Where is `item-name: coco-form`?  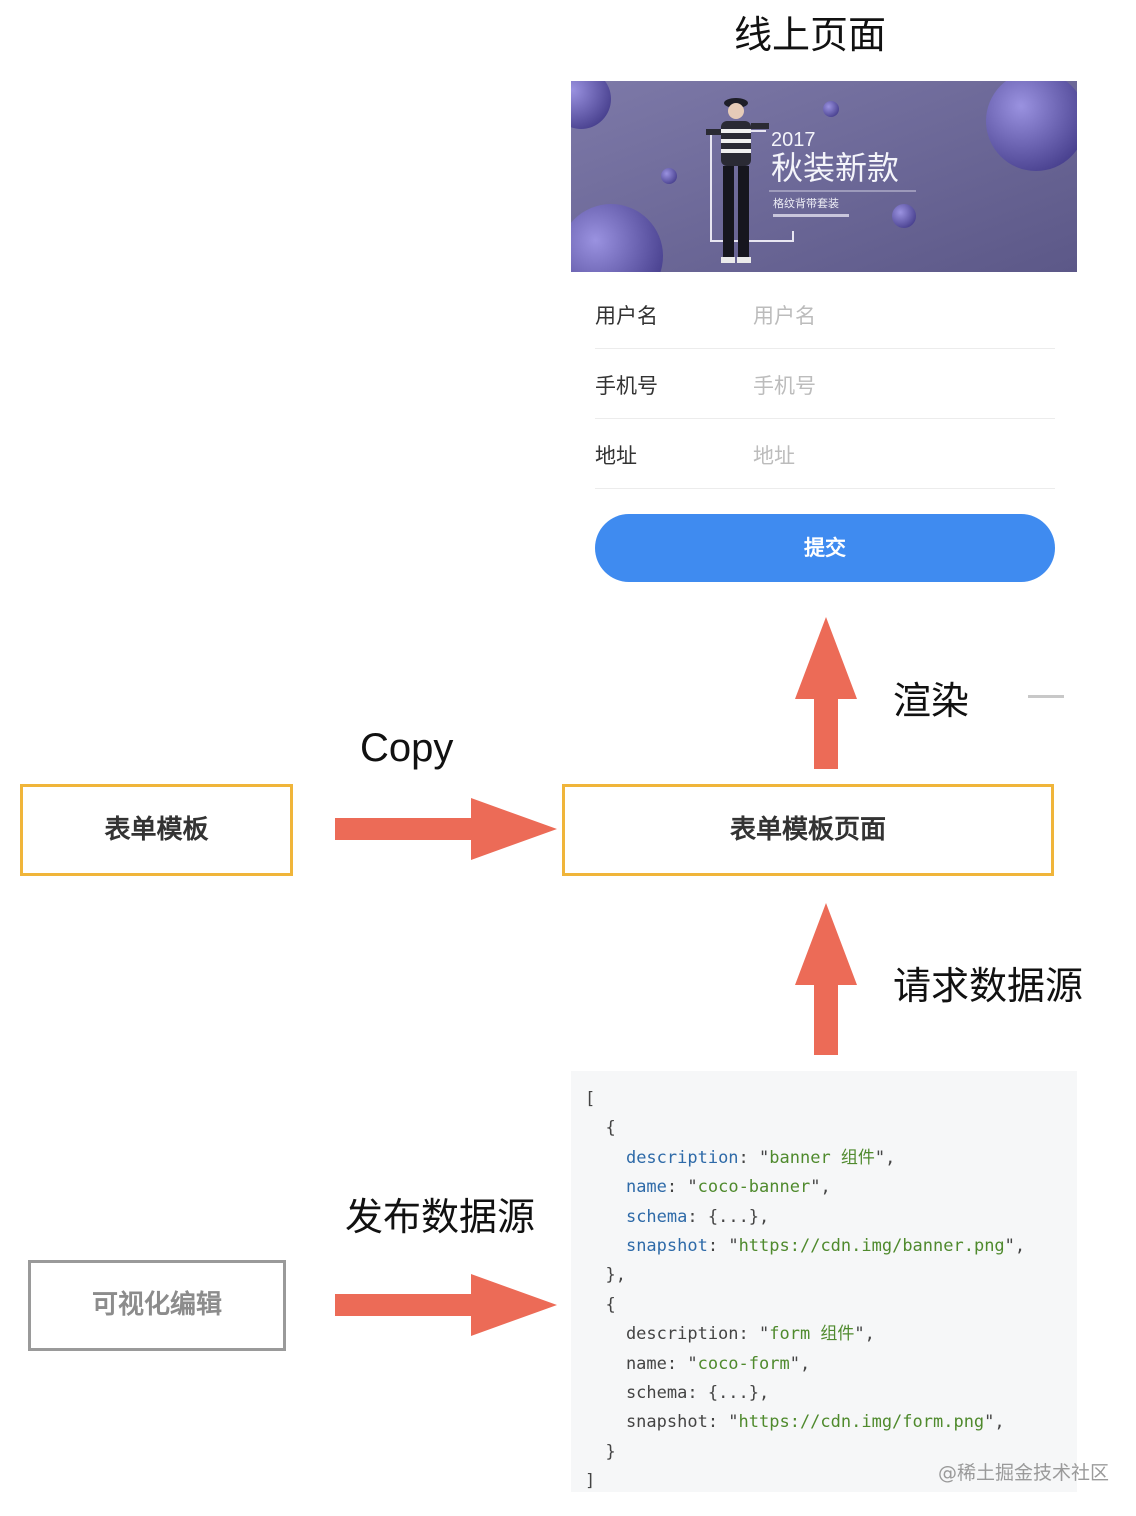
item-name: coco-form is located at coordinates (743, 1363).